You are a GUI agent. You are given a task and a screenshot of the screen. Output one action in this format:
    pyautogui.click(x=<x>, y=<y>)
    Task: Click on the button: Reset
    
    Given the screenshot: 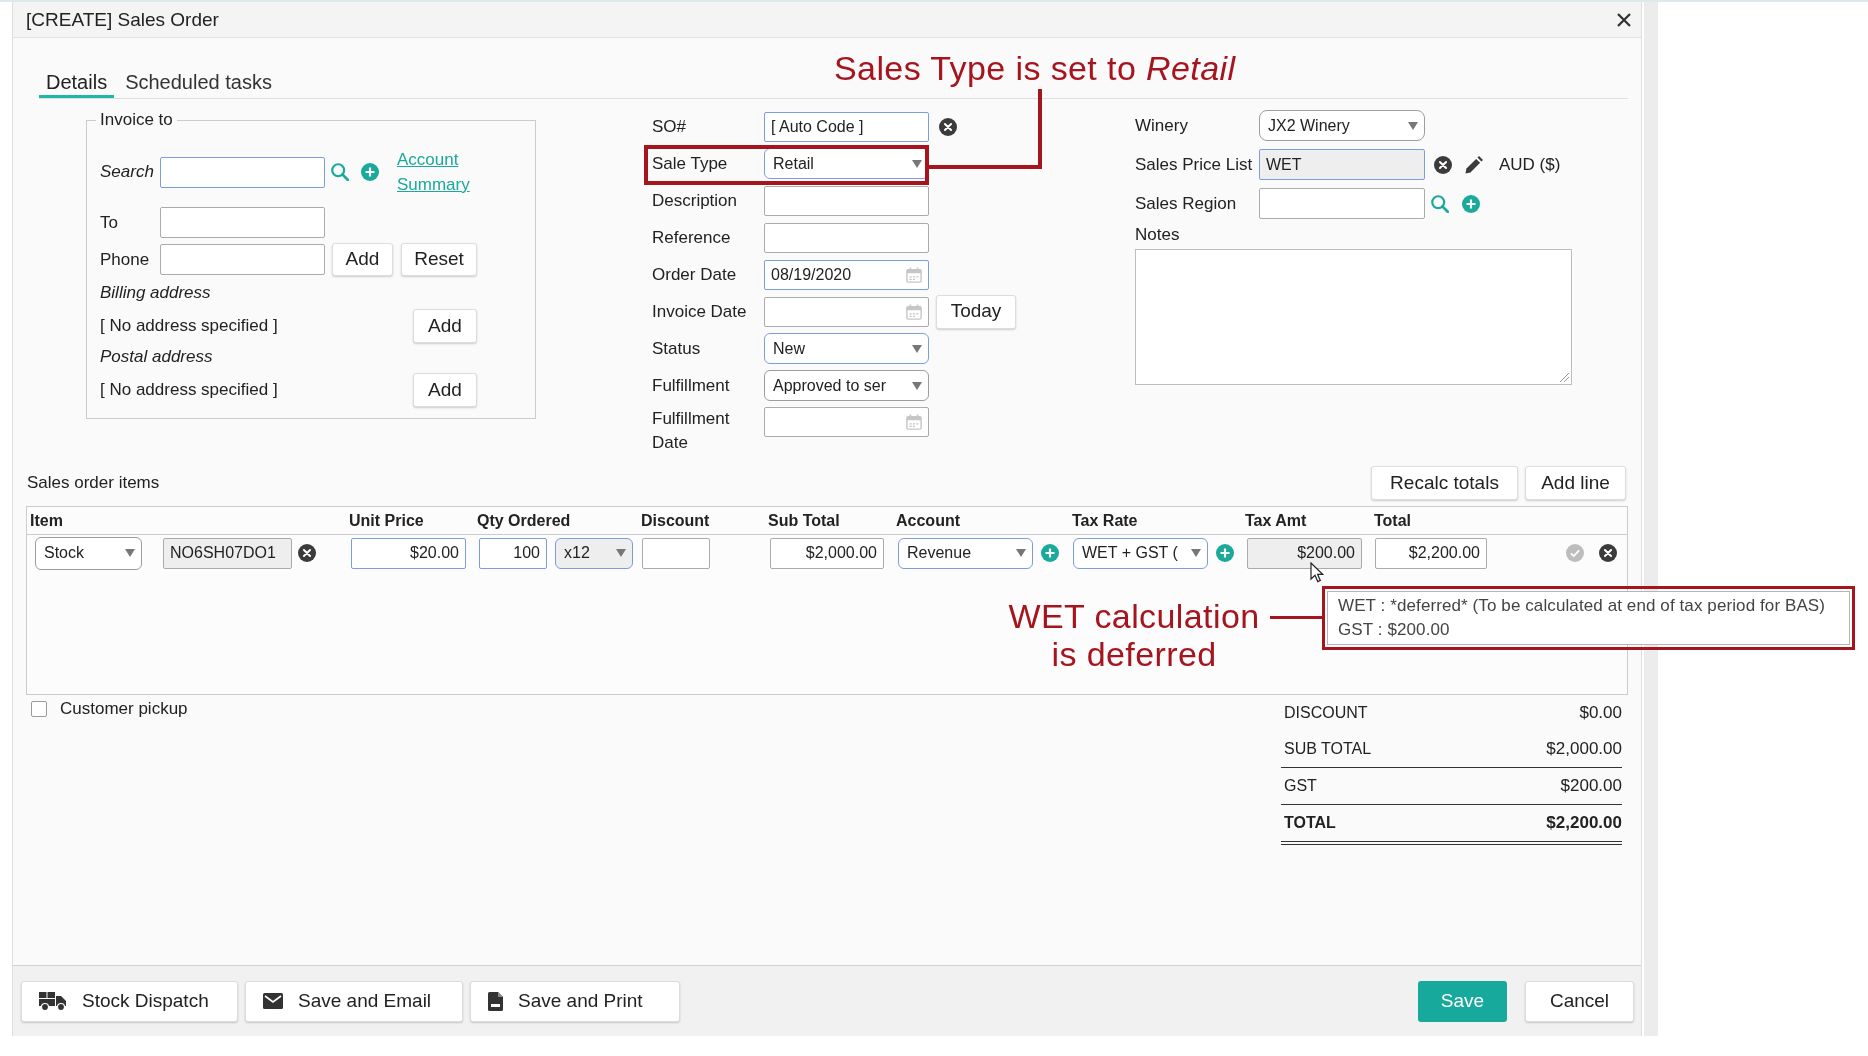 What is the action you would take?
    pyautogui.click(x=439, y=259)
    